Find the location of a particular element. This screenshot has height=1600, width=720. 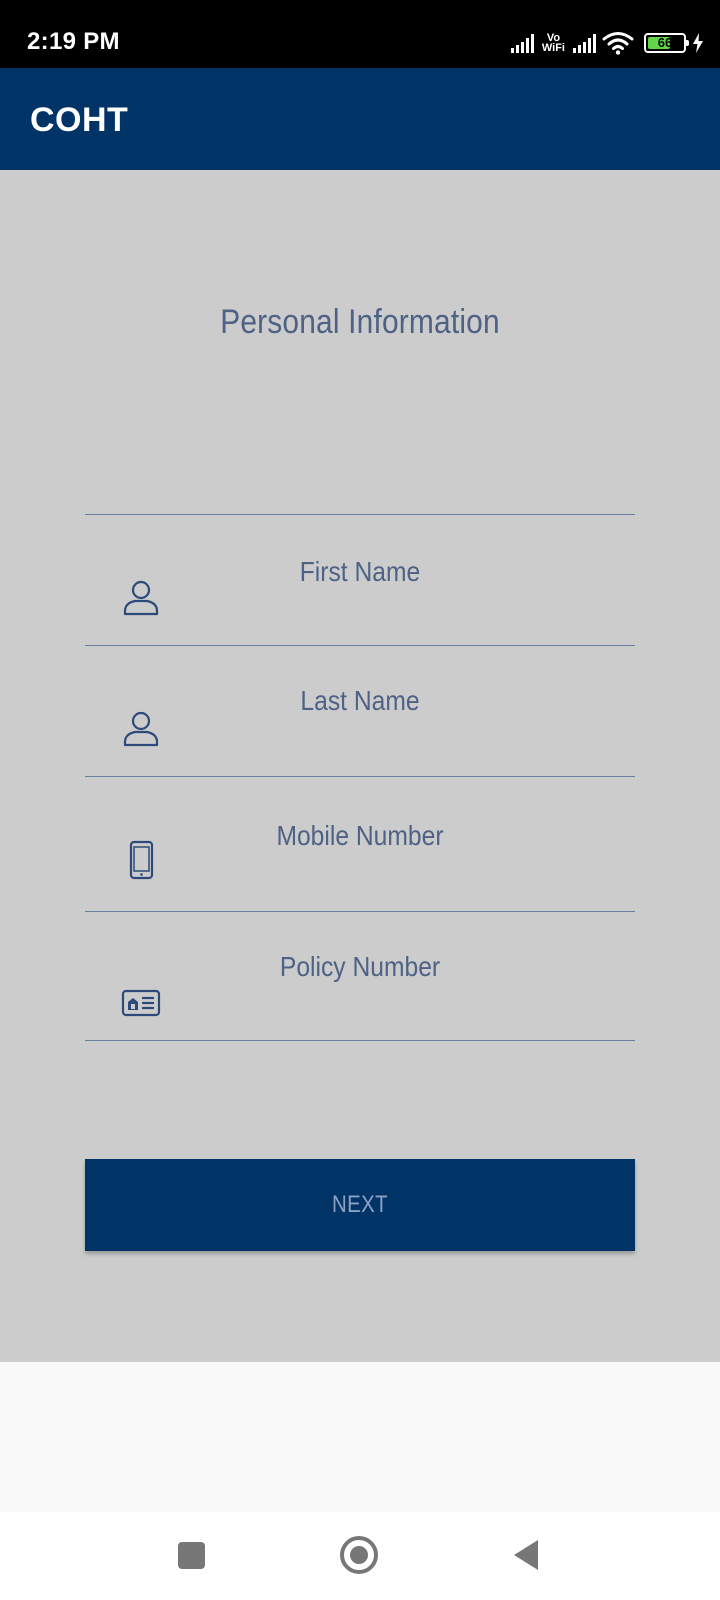

next-button-label: NEXT is located at coordinates (360, 1204).